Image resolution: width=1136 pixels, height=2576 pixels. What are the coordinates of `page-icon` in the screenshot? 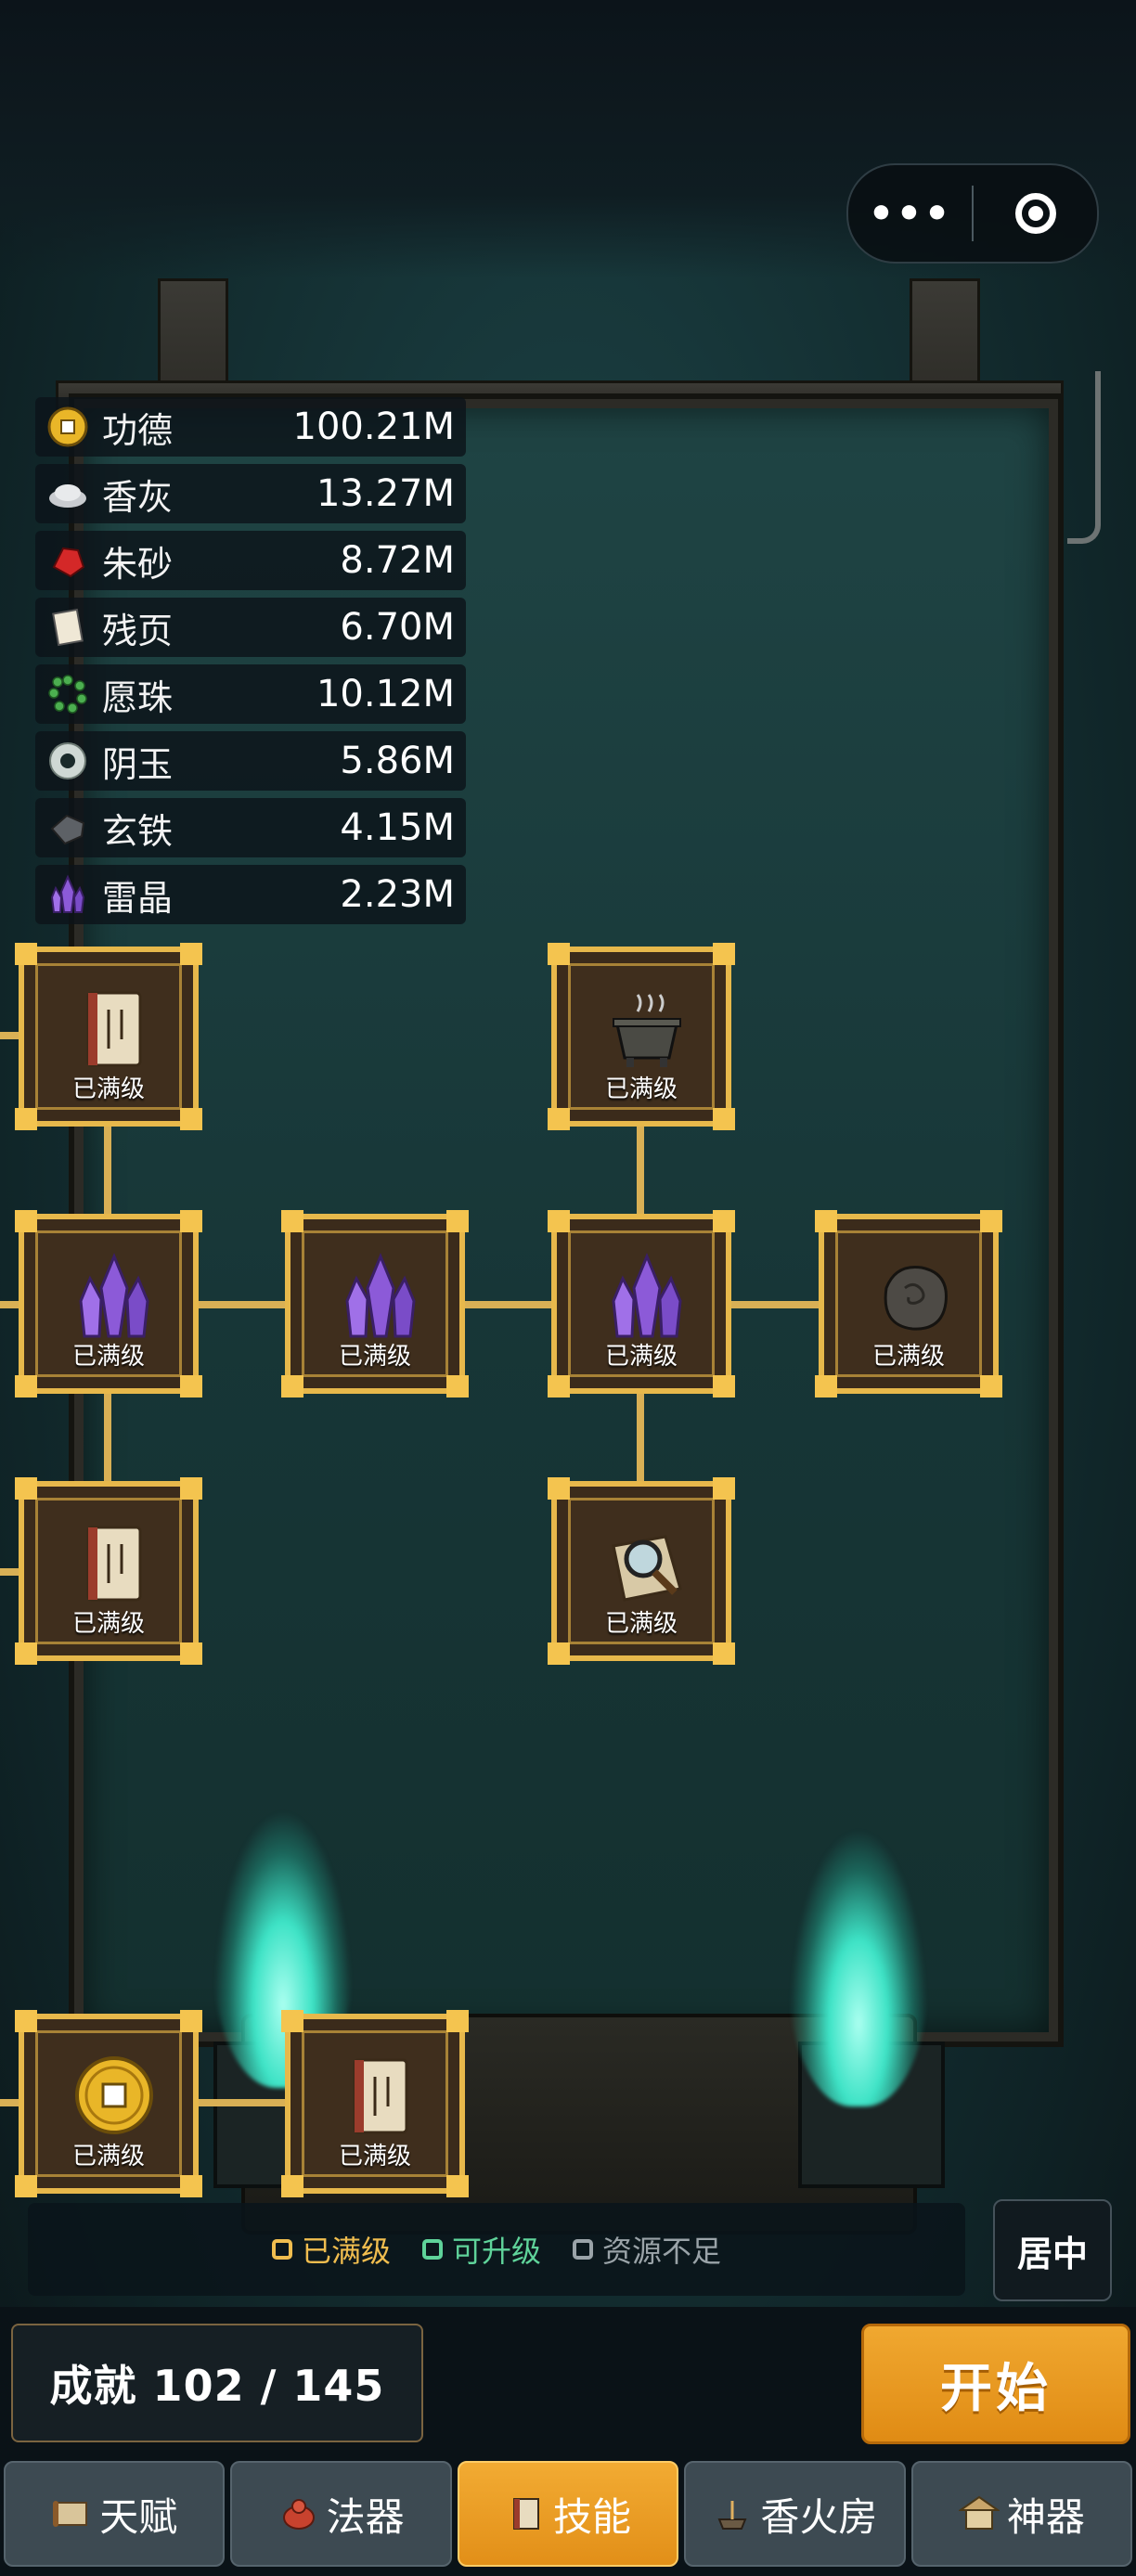 It's located at (68, 627).